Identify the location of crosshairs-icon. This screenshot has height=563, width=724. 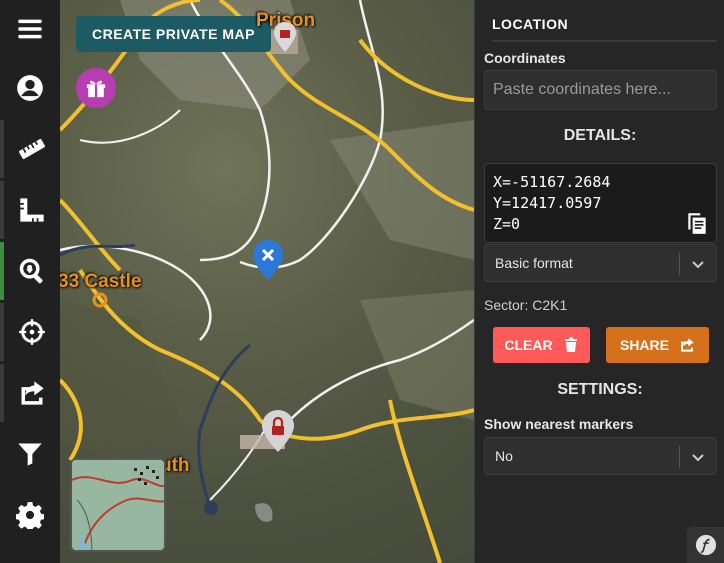
(32, 332).